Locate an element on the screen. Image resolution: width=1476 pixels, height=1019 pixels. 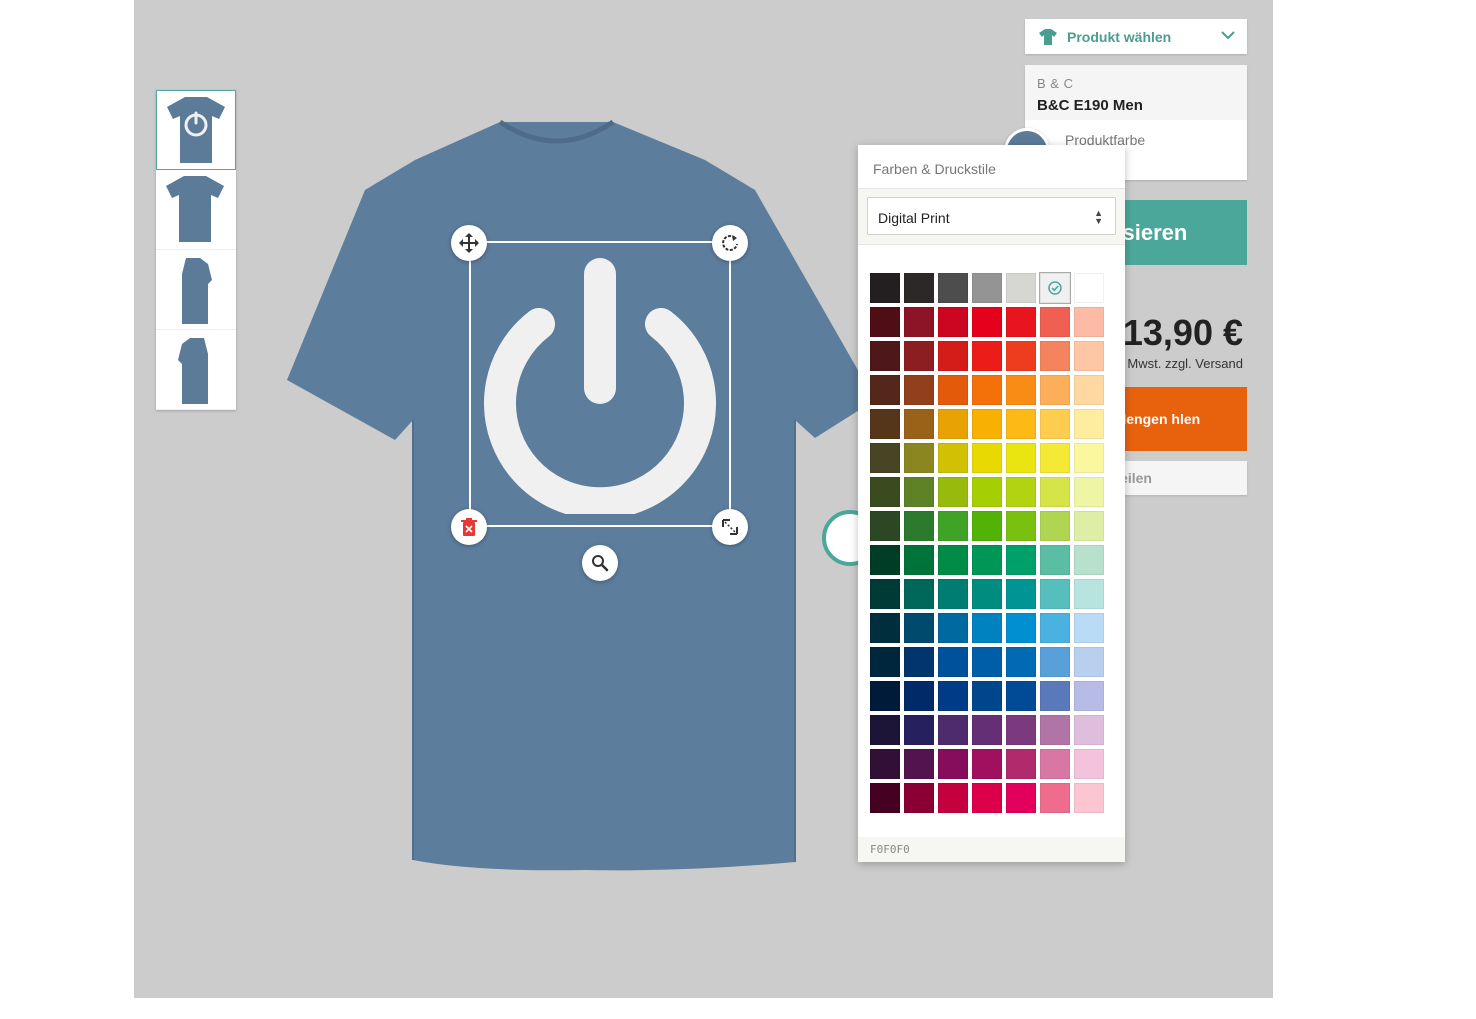
thumbnail-back is located at coordinates (196, 210).